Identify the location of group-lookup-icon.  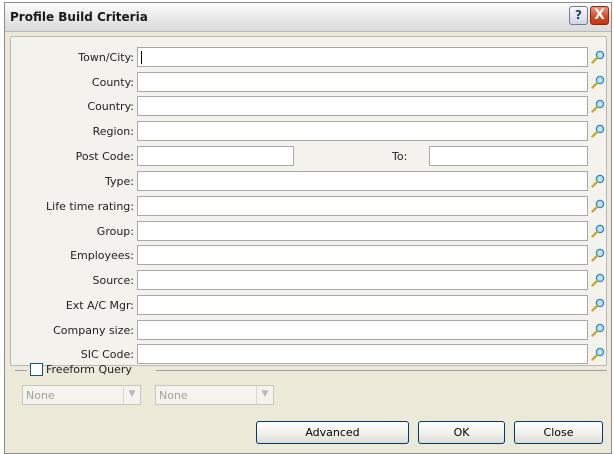
(598, 231).